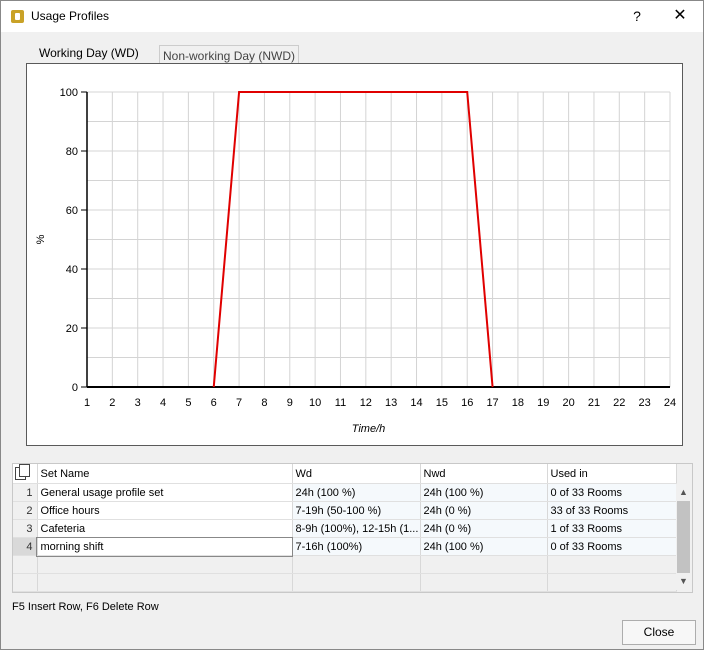 Image resolution: width=704 pixels, height=650 pixels. Describe the element at coordinates (391, 403) in the screenshot. I see `x-tick-label: 13` at that location.